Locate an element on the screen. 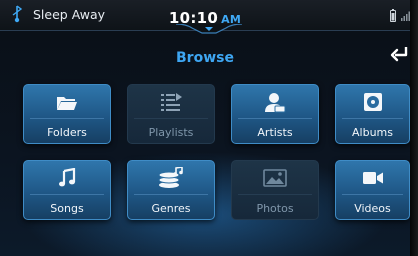 The width and height of the screenshot is (418, 256). pulldown-handle is located at coordinates (209, 29).